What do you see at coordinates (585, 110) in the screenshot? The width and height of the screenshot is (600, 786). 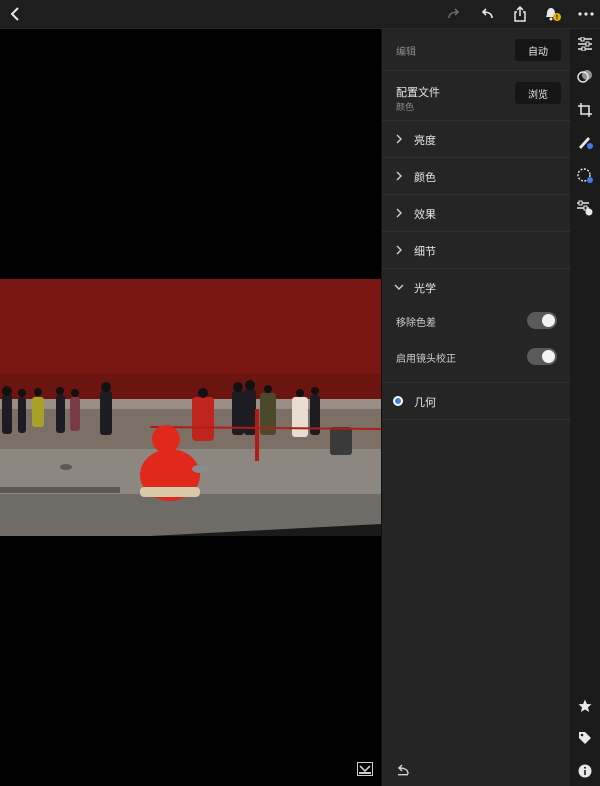 I see `crop-icon` at bounding box center [585, 110].